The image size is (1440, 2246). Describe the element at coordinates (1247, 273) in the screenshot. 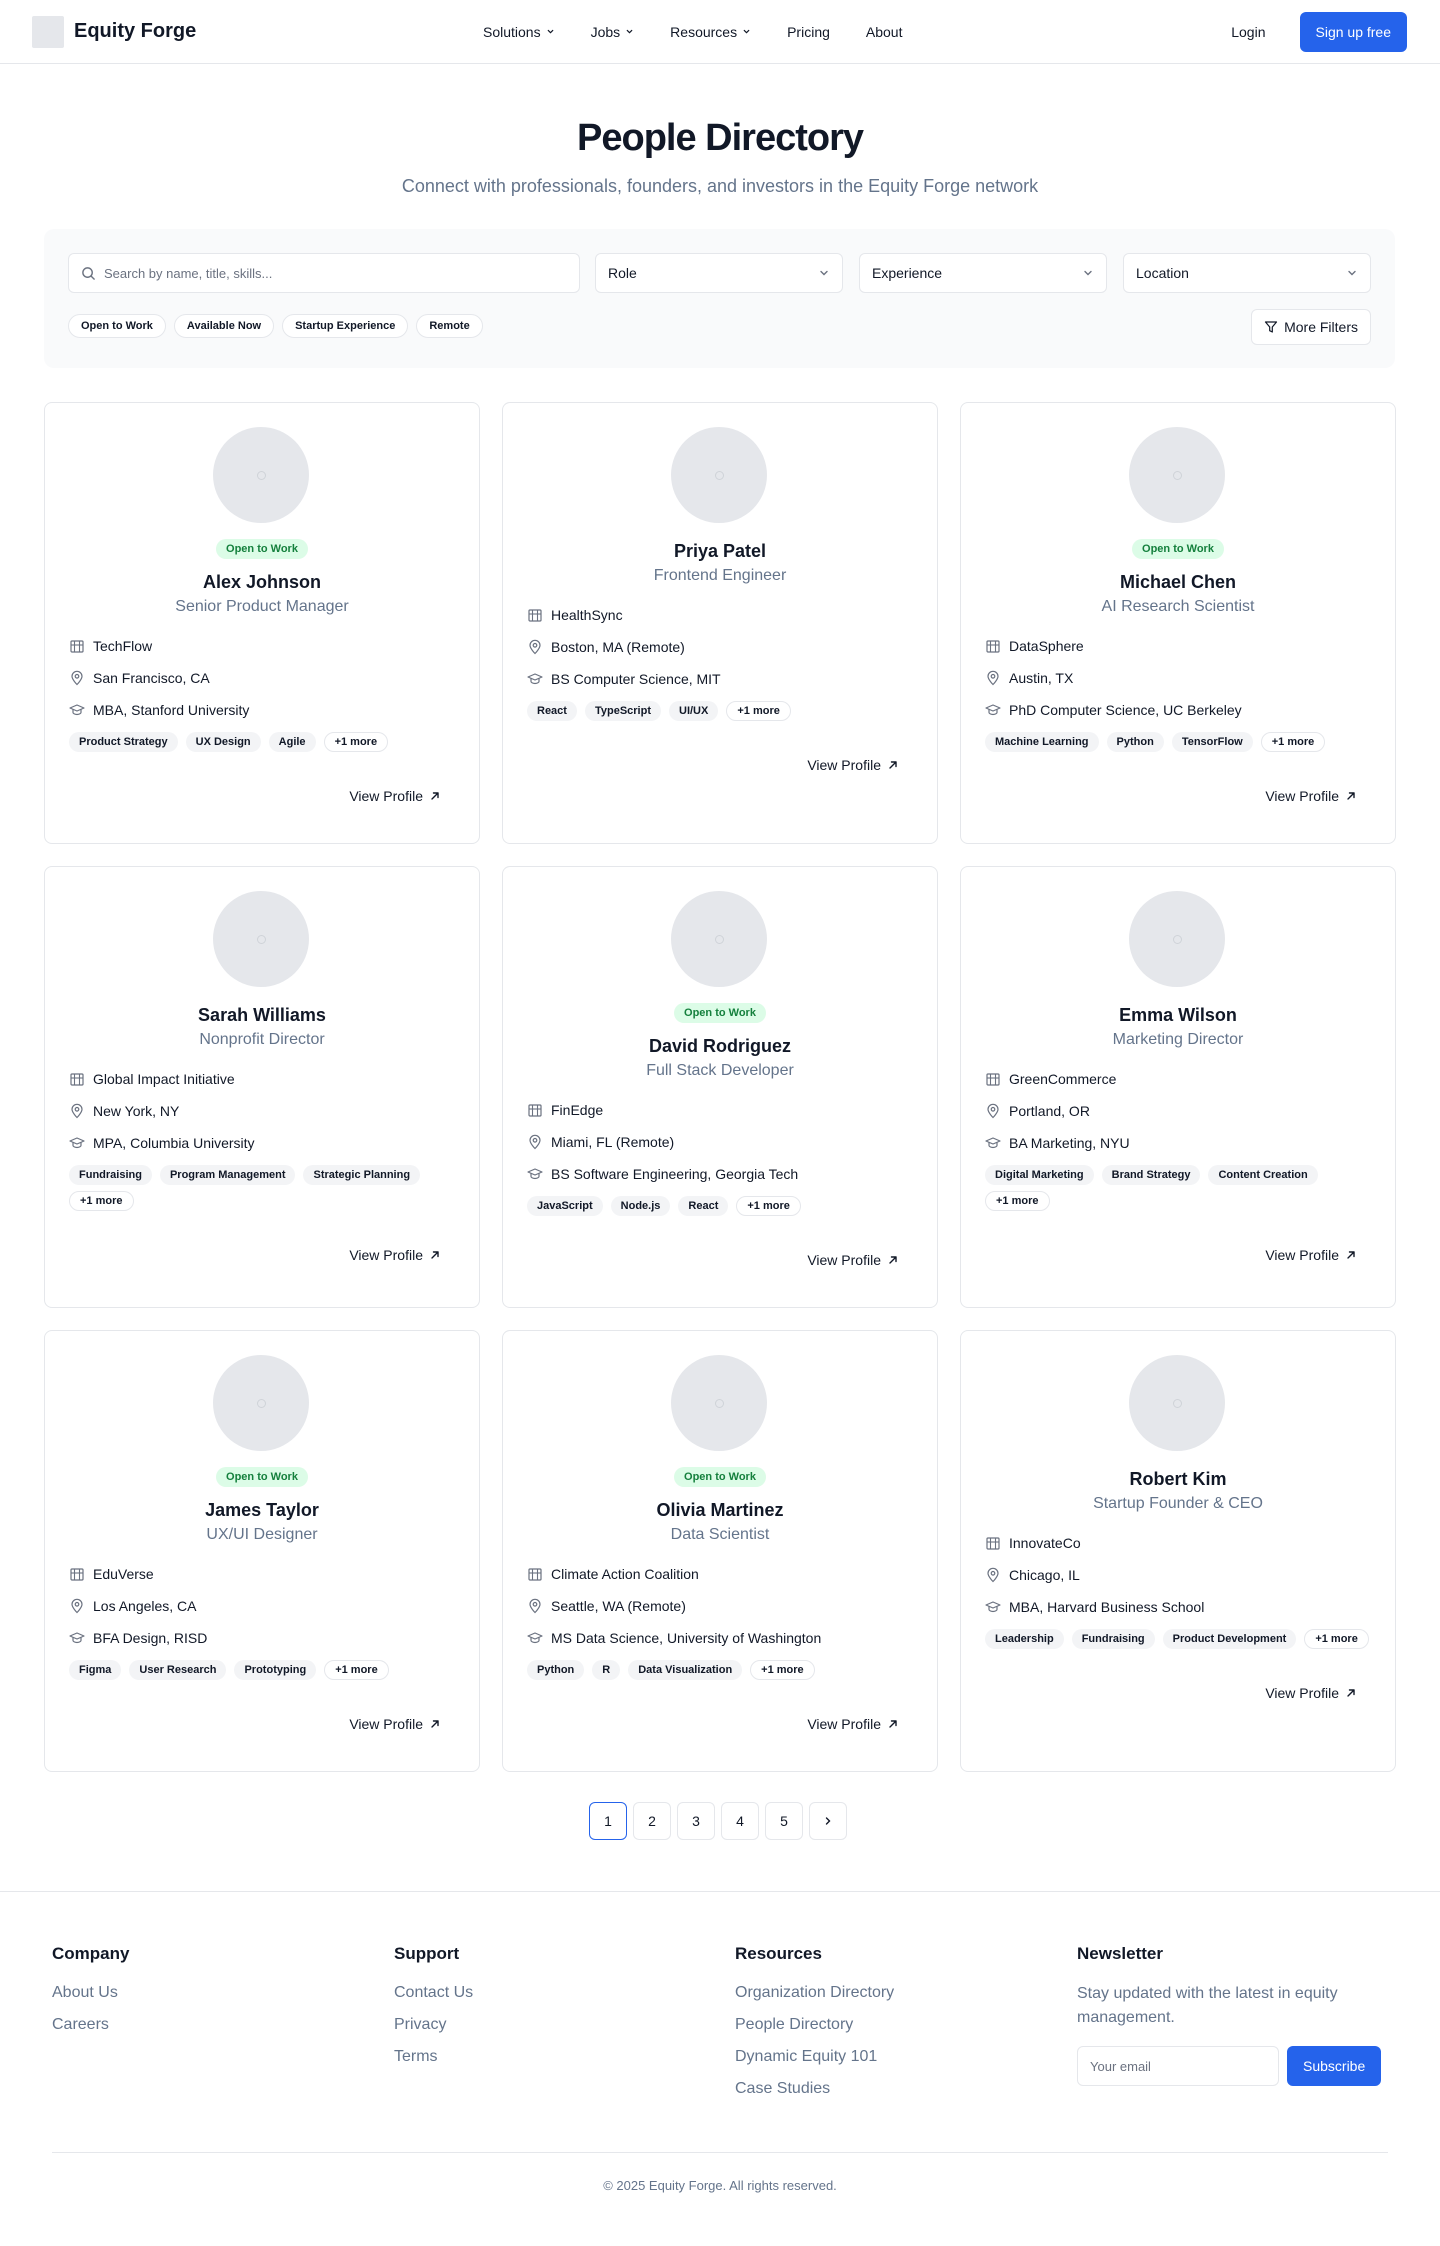

I see `location-select: Location` at that location.